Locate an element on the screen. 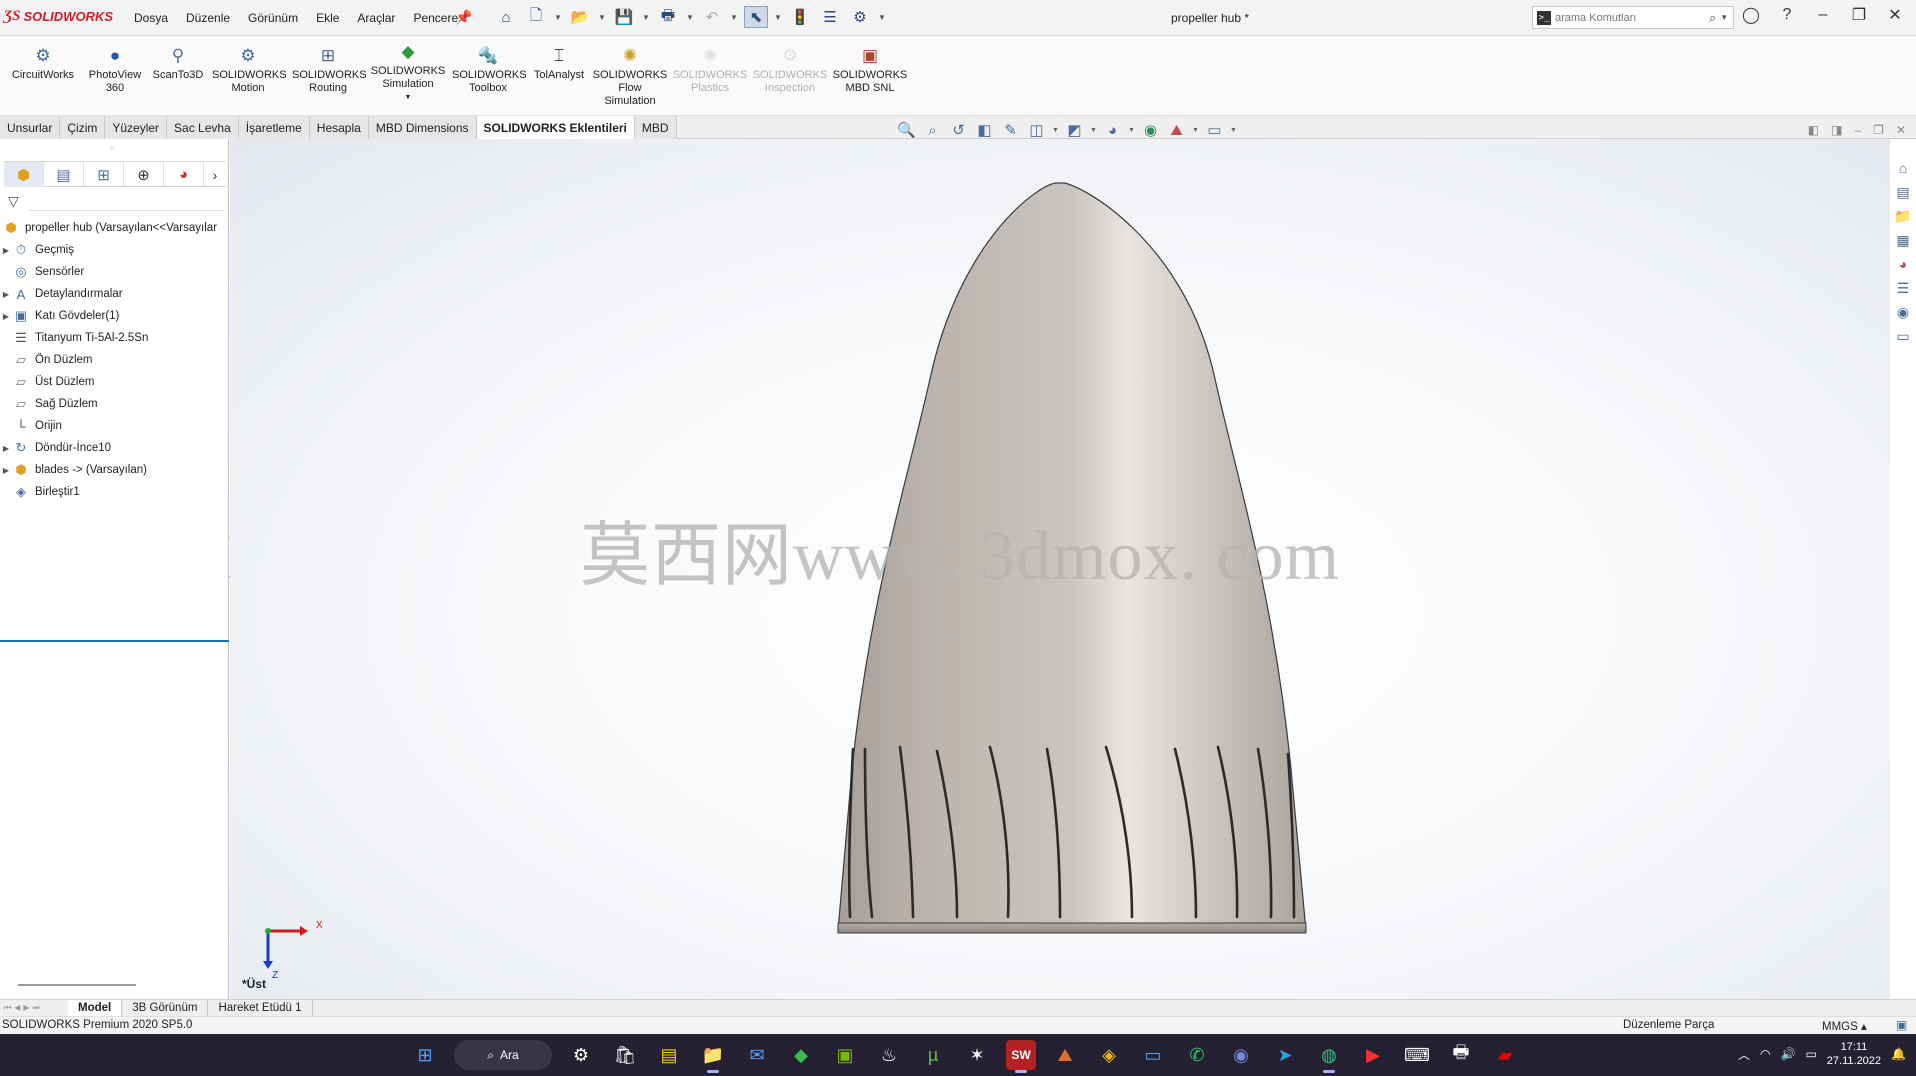  filter-icon: ▽ is located at coordinates (13, 201).